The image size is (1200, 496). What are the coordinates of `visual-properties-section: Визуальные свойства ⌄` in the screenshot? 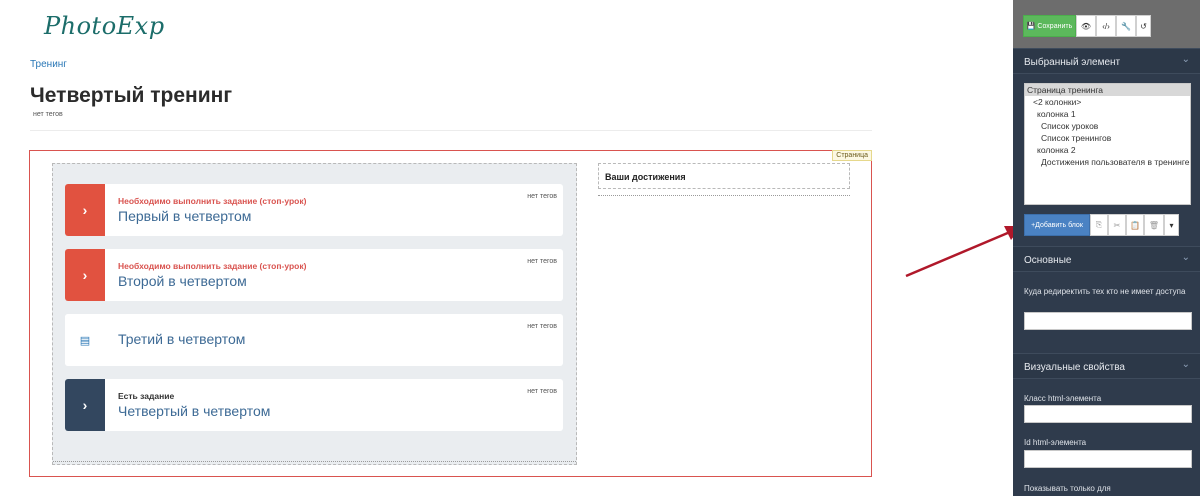 It's located at (1106, 366).